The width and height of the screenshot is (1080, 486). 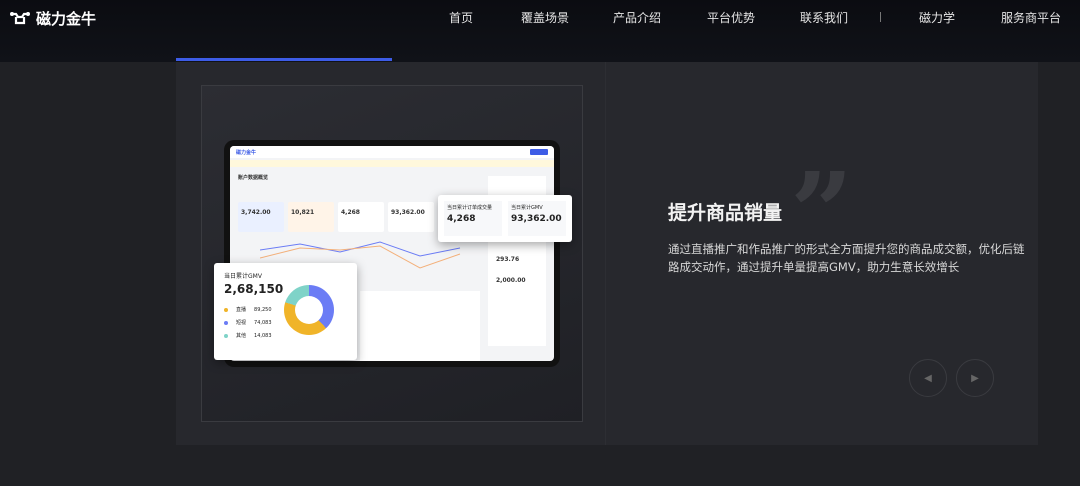 What do you see at coordinates (309, 310) in the screenshot?
I see `gmv-donut-chart` at bounding box center [309, 310].